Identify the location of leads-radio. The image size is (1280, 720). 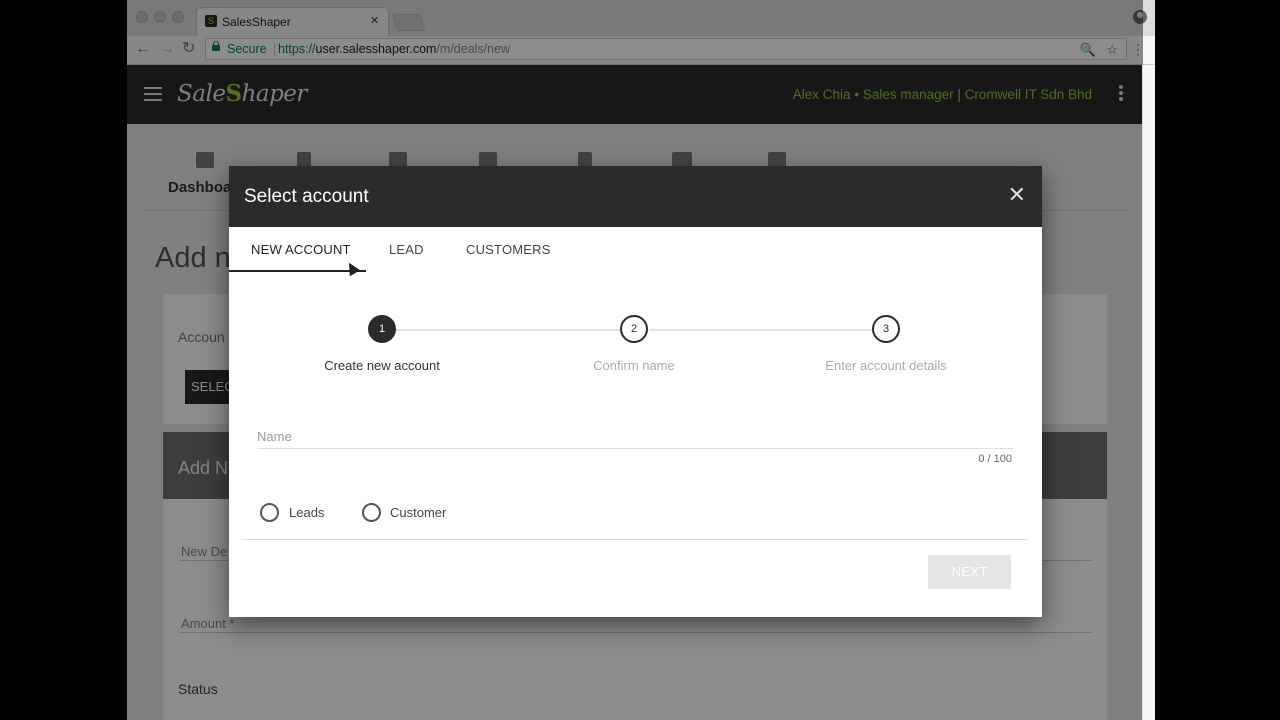
(269, 512).